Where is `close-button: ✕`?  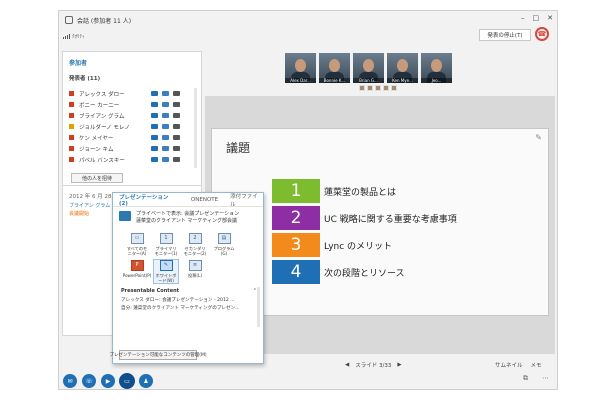 close-button: ✕ is located at coordinates (550, 18).